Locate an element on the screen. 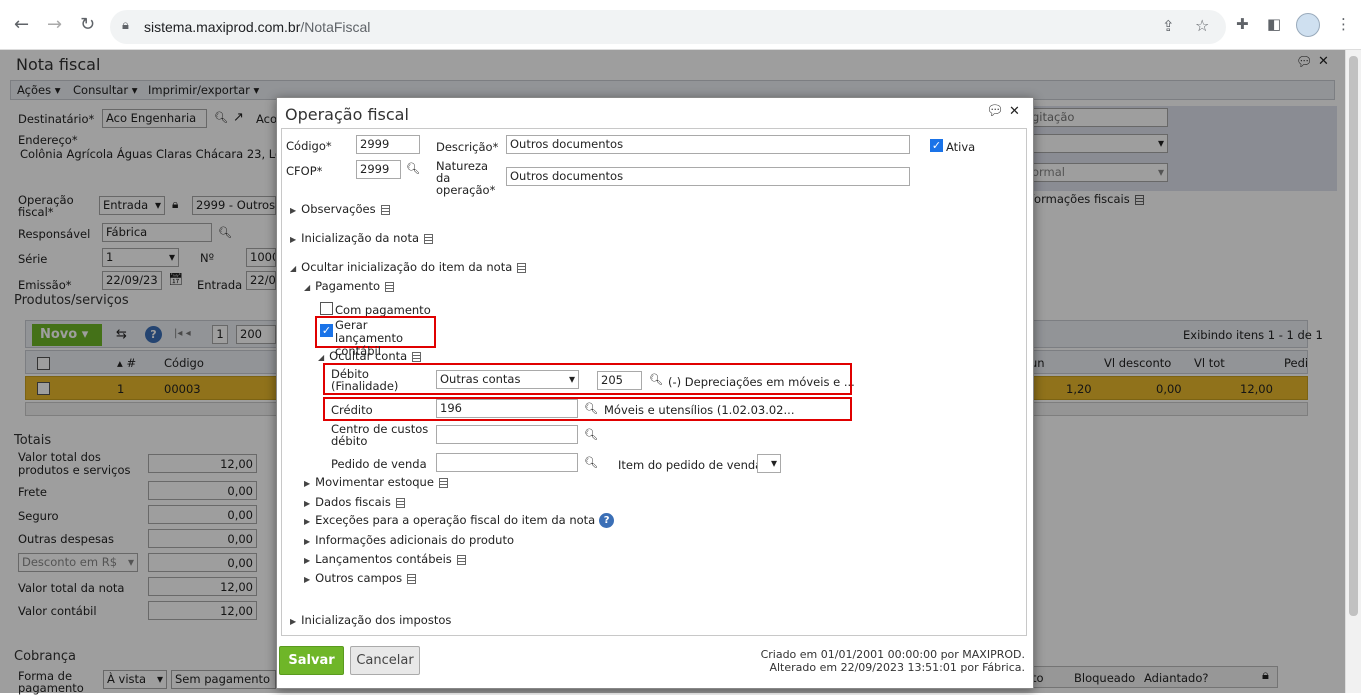 This screenshot has height=695, width=1361. item-pedido-label: Item do pedido de venda is located at coordinates (690, 465).